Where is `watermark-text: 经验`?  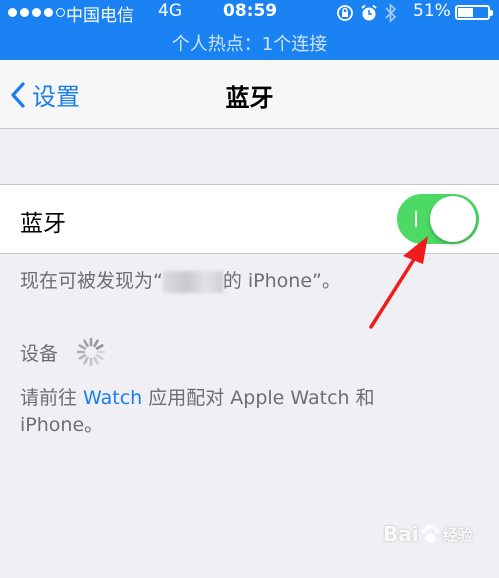
watermark-text: 经验 is located at coordinates (457, 534).